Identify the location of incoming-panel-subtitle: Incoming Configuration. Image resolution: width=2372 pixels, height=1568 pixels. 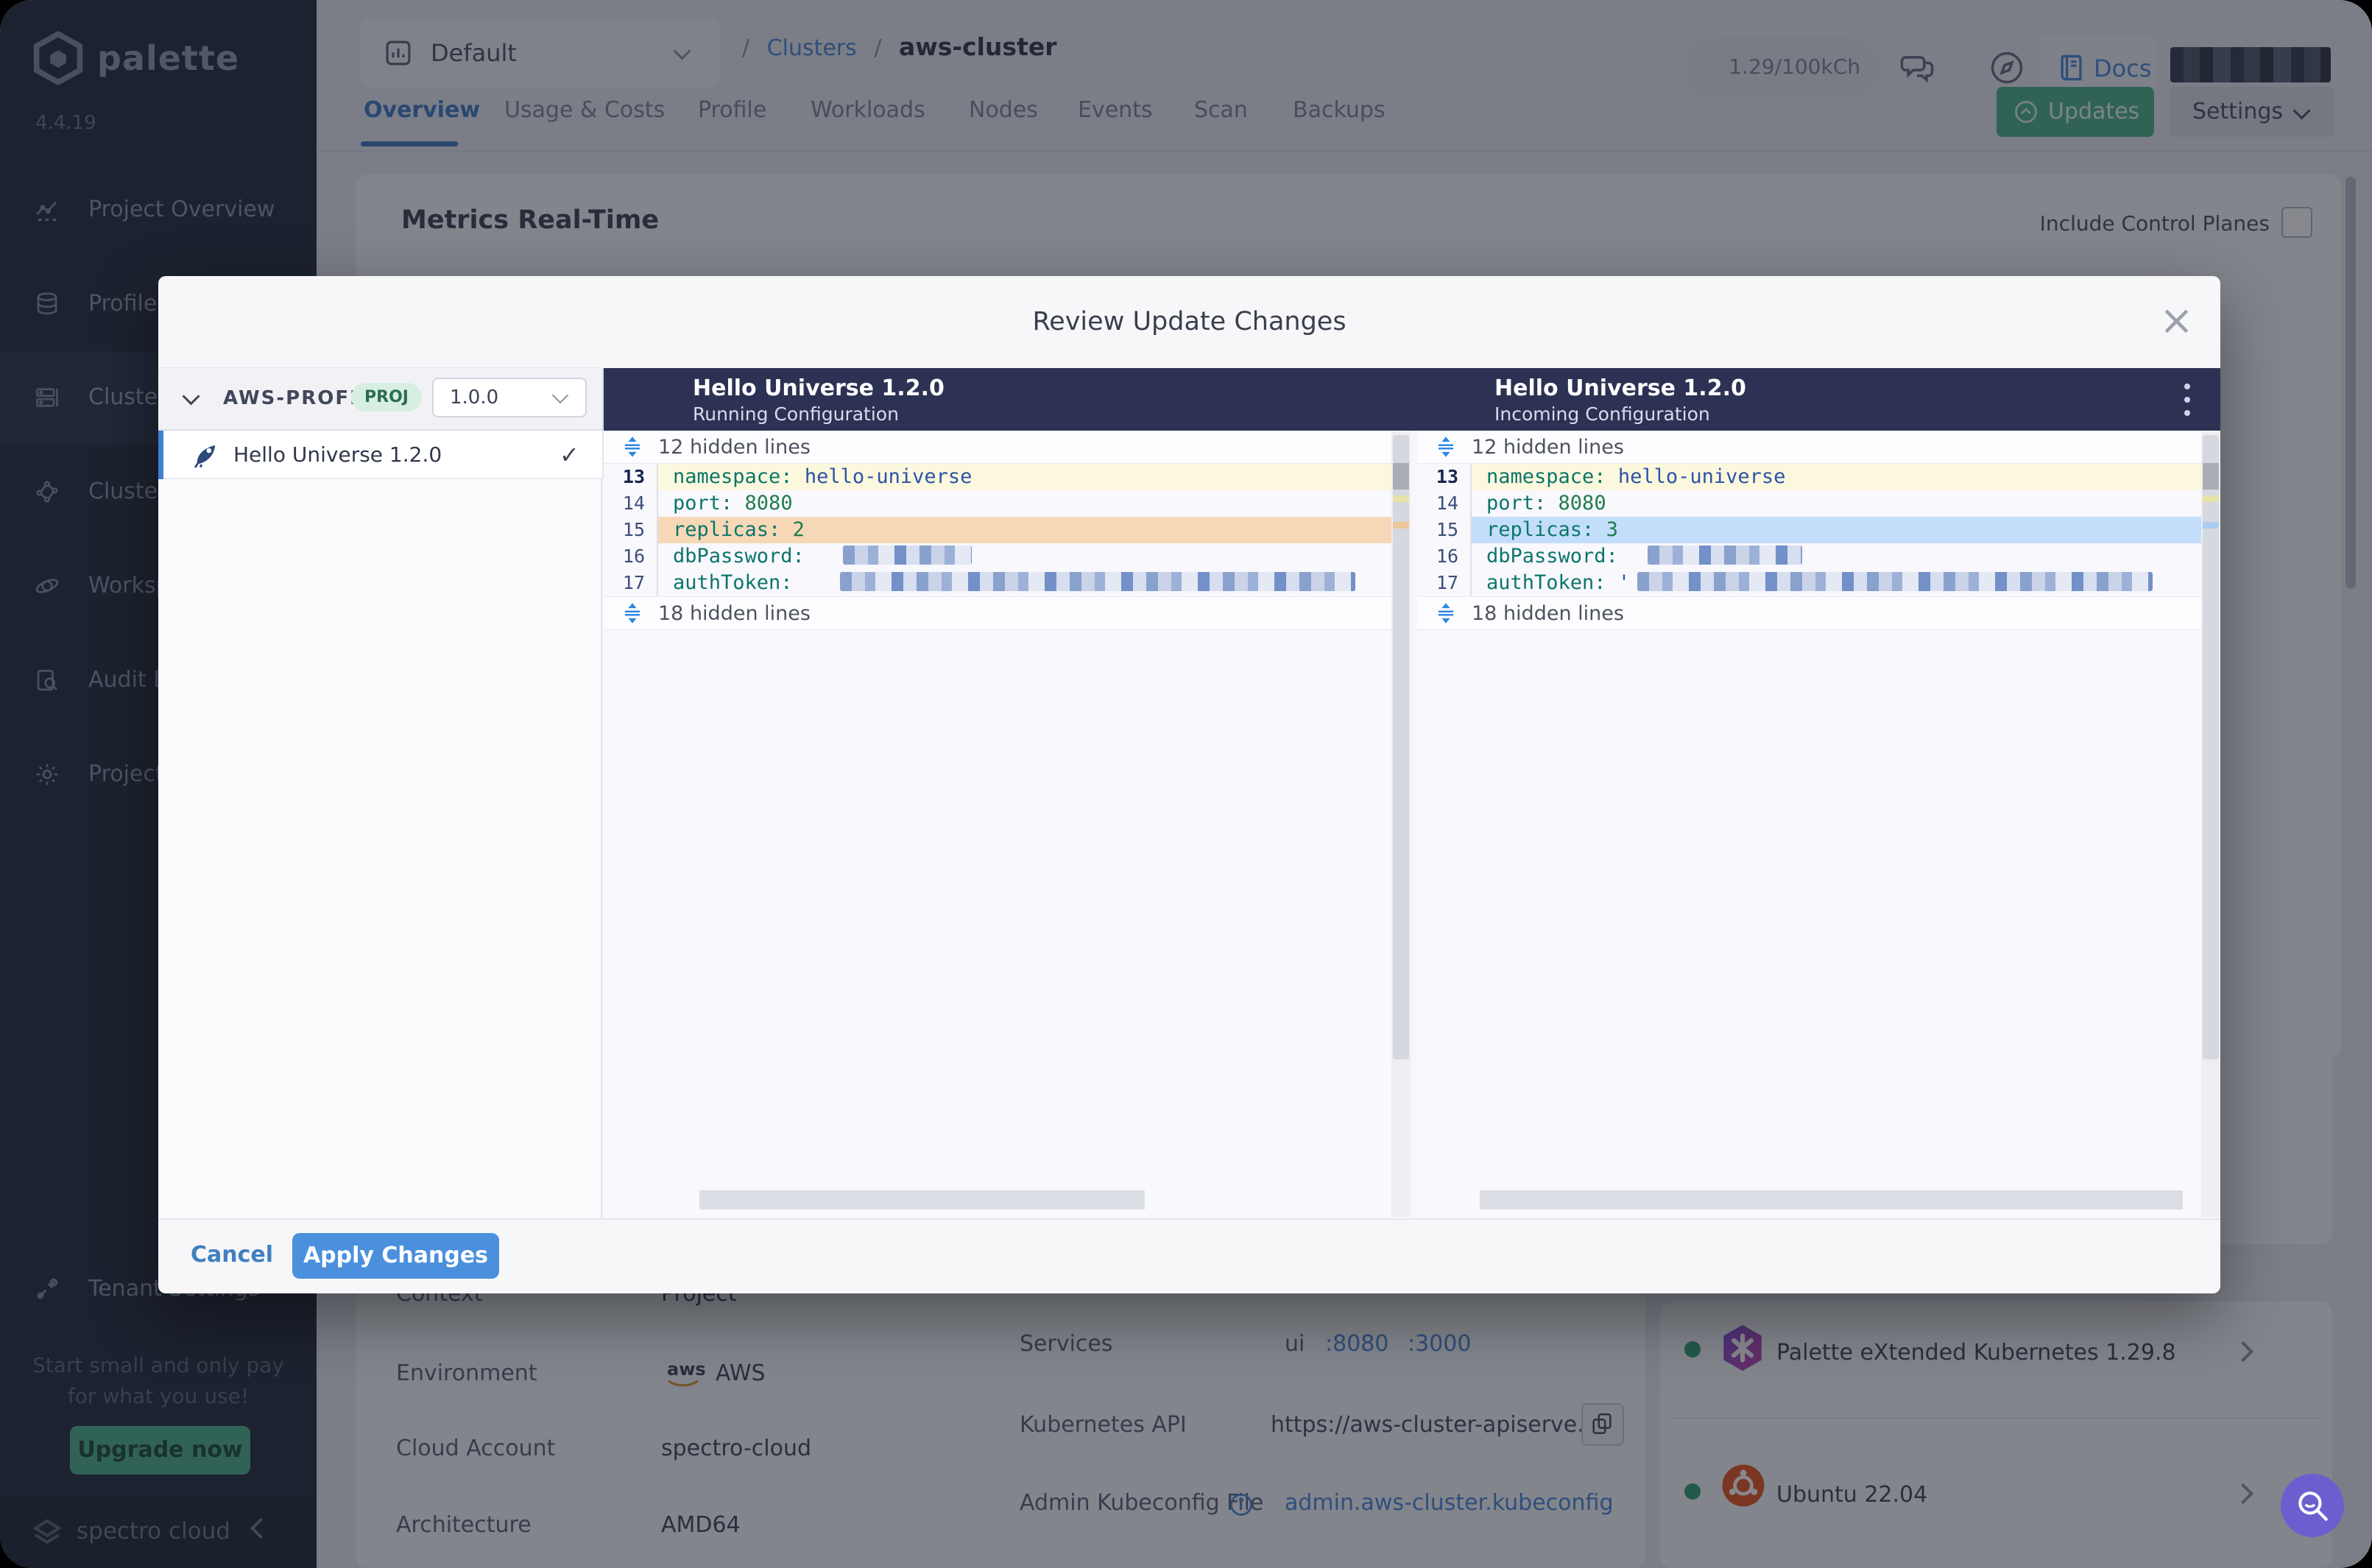
(1602, 414).